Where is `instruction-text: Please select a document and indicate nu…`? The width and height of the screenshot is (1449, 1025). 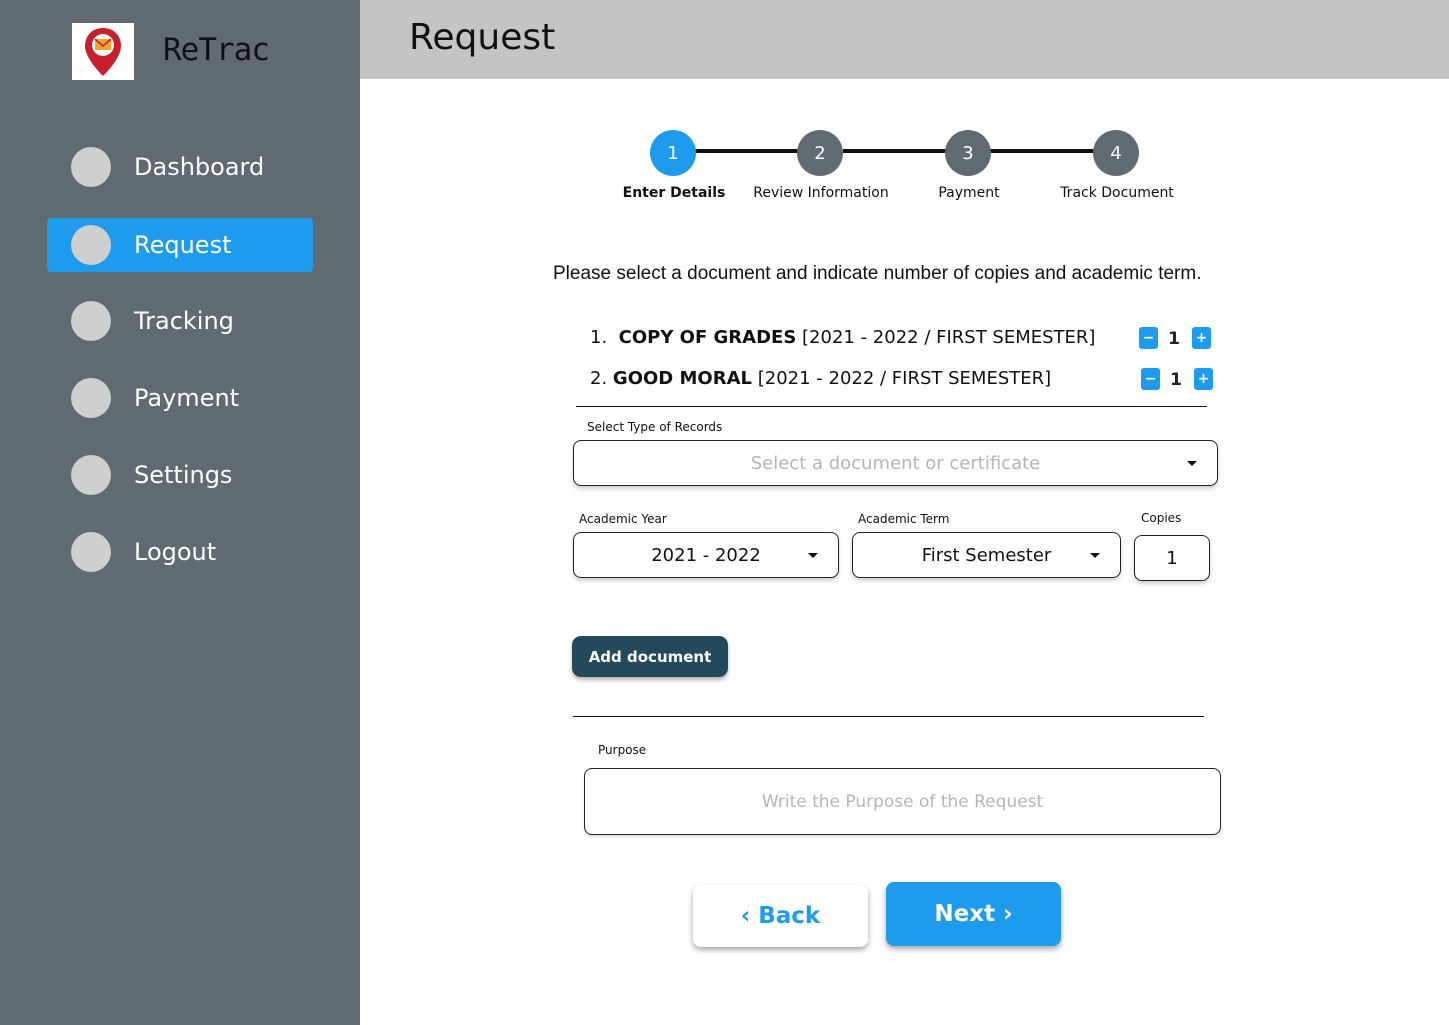
instruction-text: Please select a document and indicate nu… is located at coordinates (877, 273).